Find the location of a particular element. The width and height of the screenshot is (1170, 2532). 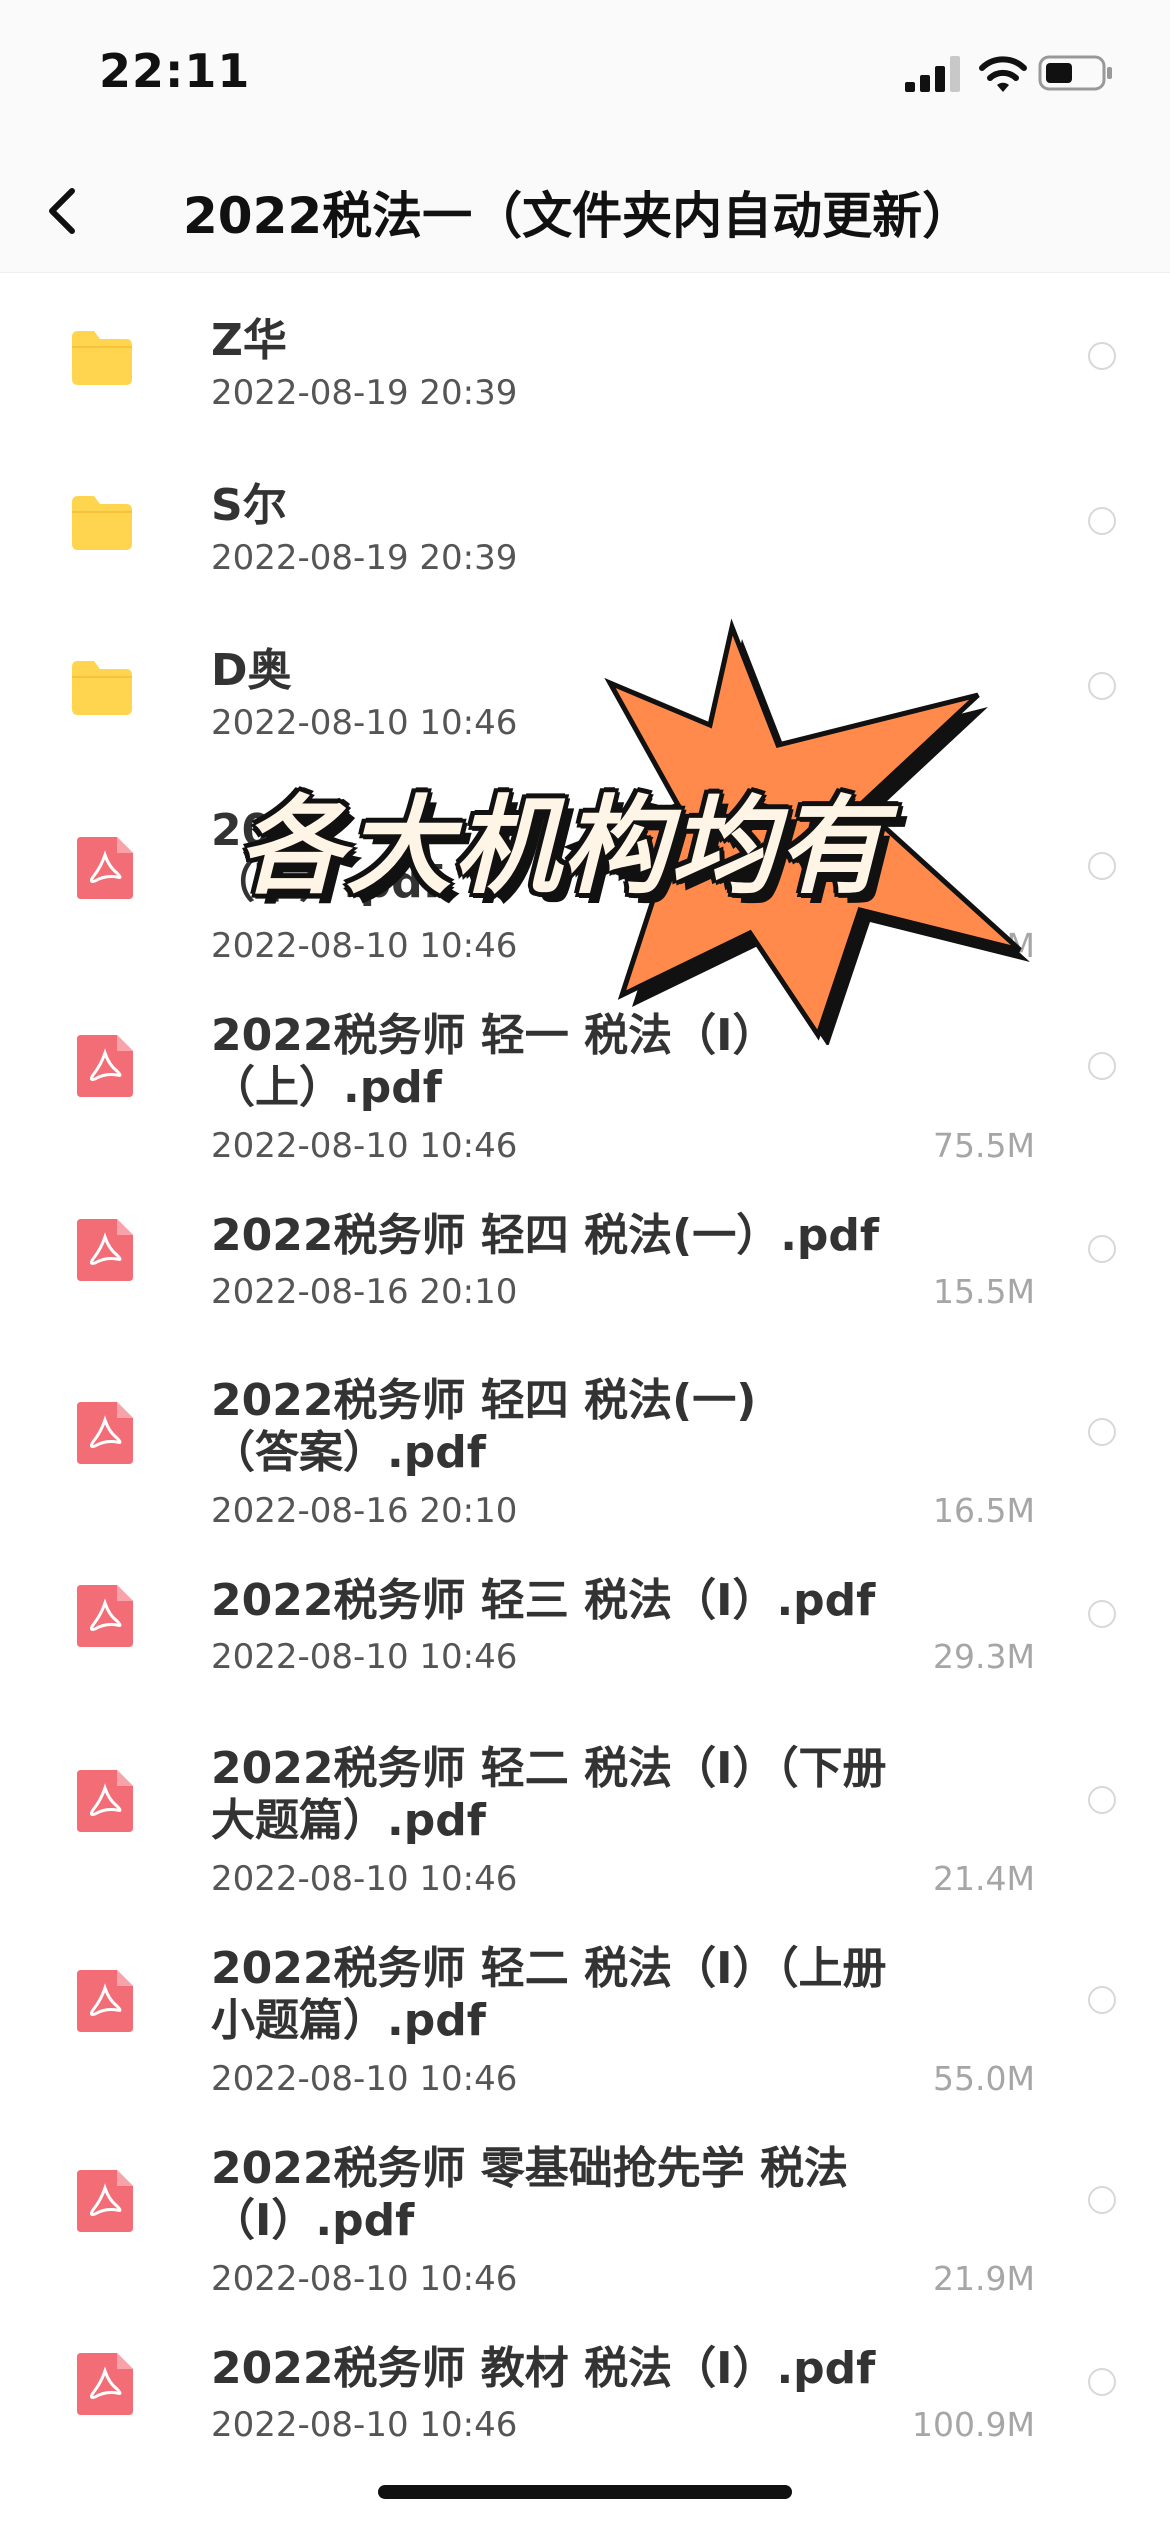

home-indicator is located at coordinates (585, 2492).